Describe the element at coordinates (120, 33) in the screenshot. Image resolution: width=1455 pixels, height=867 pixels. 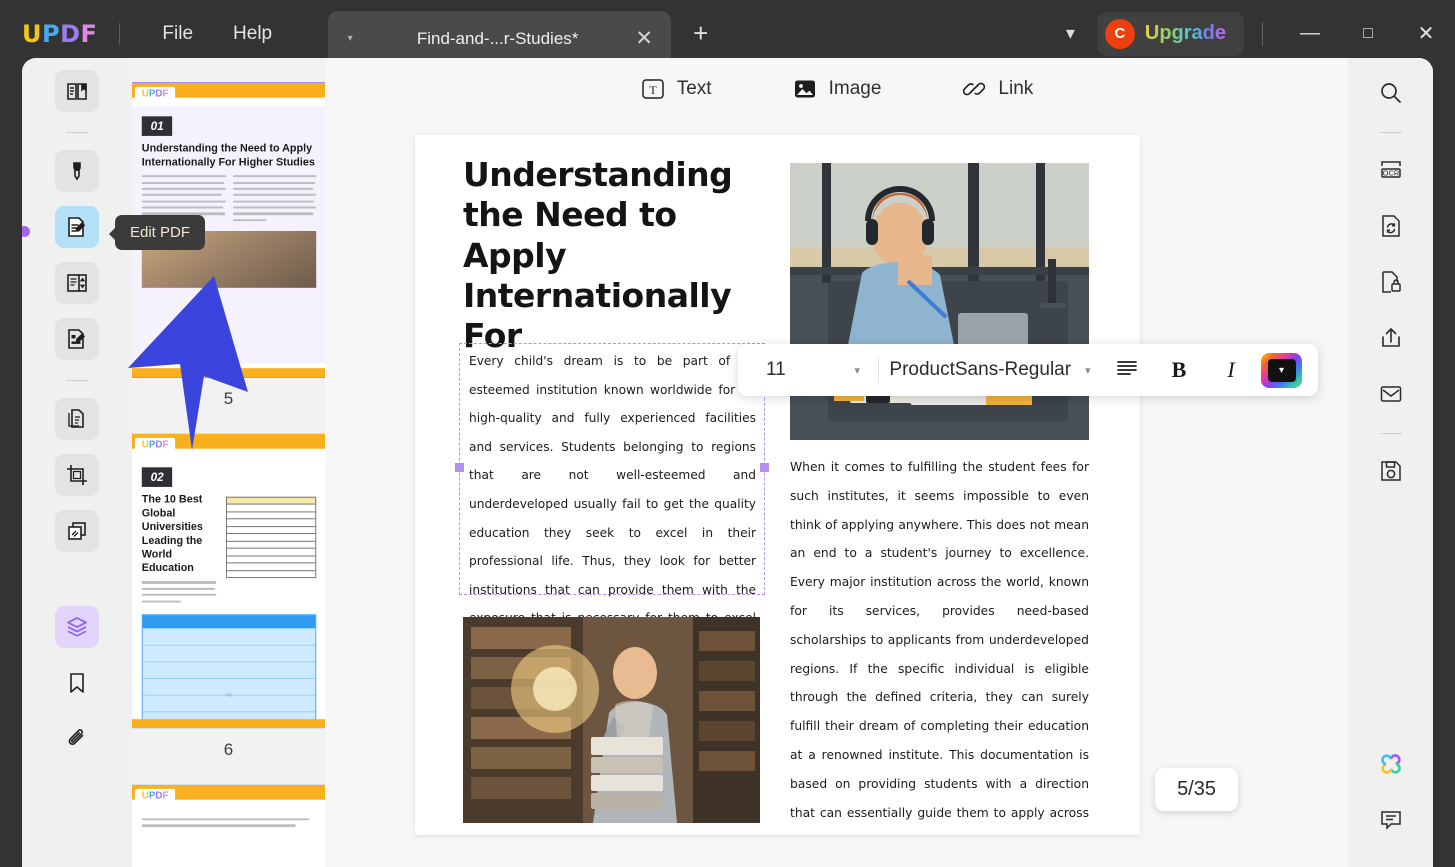
I see `titlebar-divider` at that location.